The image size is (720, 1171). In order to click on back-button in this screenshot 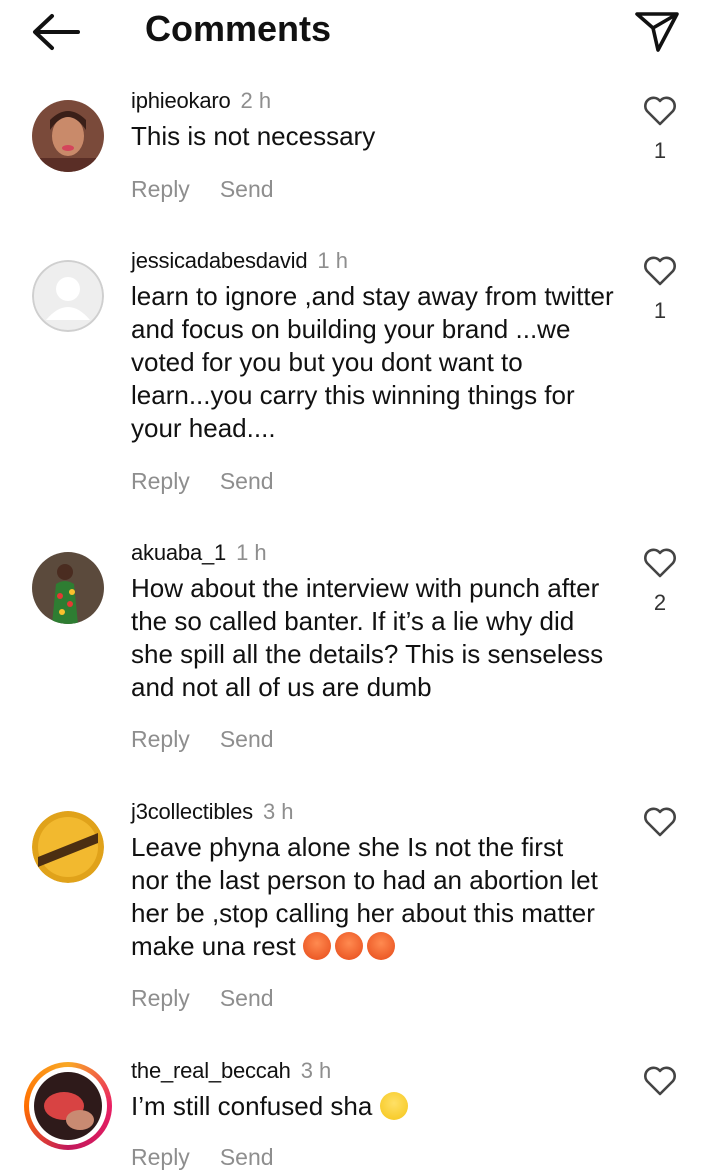, I will do `click(56, 32)`.